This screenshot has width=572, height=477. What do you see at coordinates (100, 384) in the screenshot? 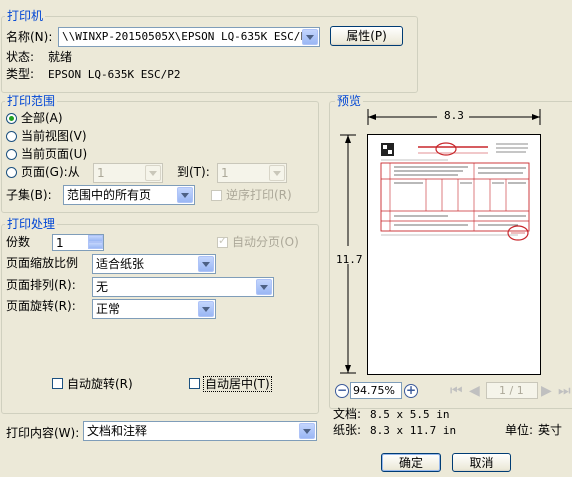
I see `auto-rotate-label: 自动旋转(R)` at bounding box center [100, 384].